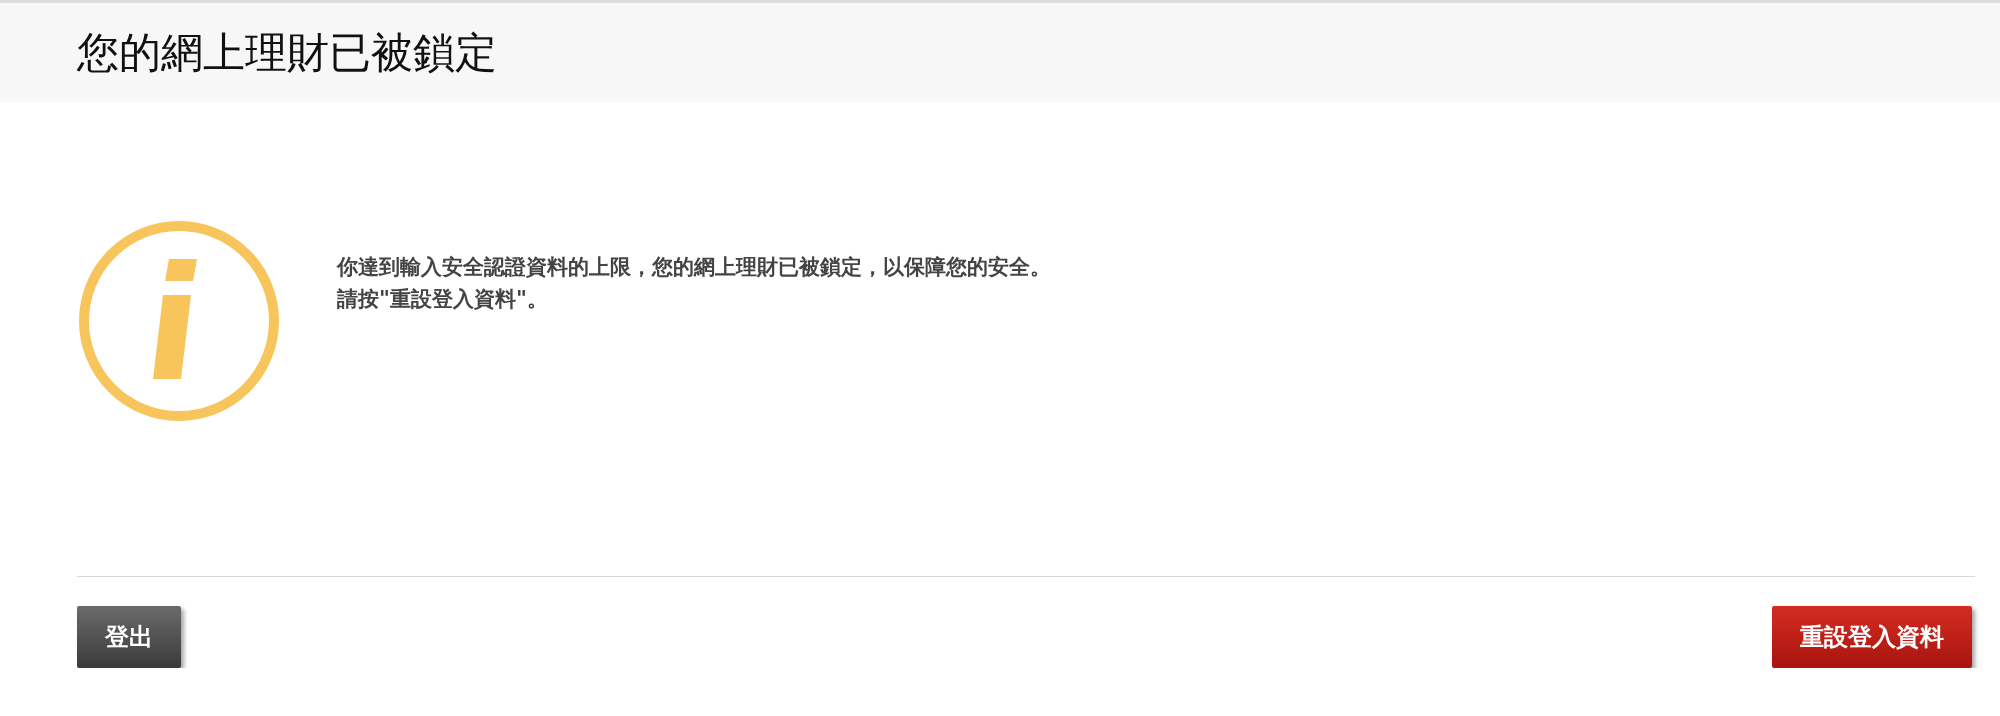  Describe the element at coordinates (694, 267) in the screenshot. I see `message-text: 你達到輸入安全認證資料的上限，您的網上理財已被鎖定，以保障您的安全。` at that location.